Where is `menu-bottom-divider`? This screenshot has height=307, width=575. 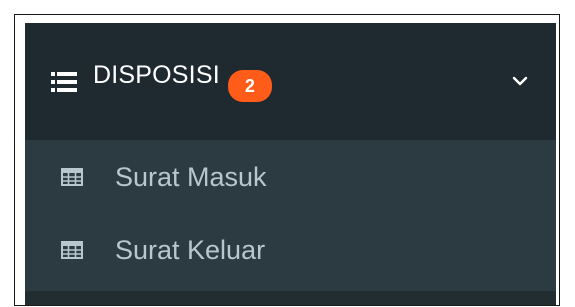
menu-bottom-divider is located at coordinates (290, 298).